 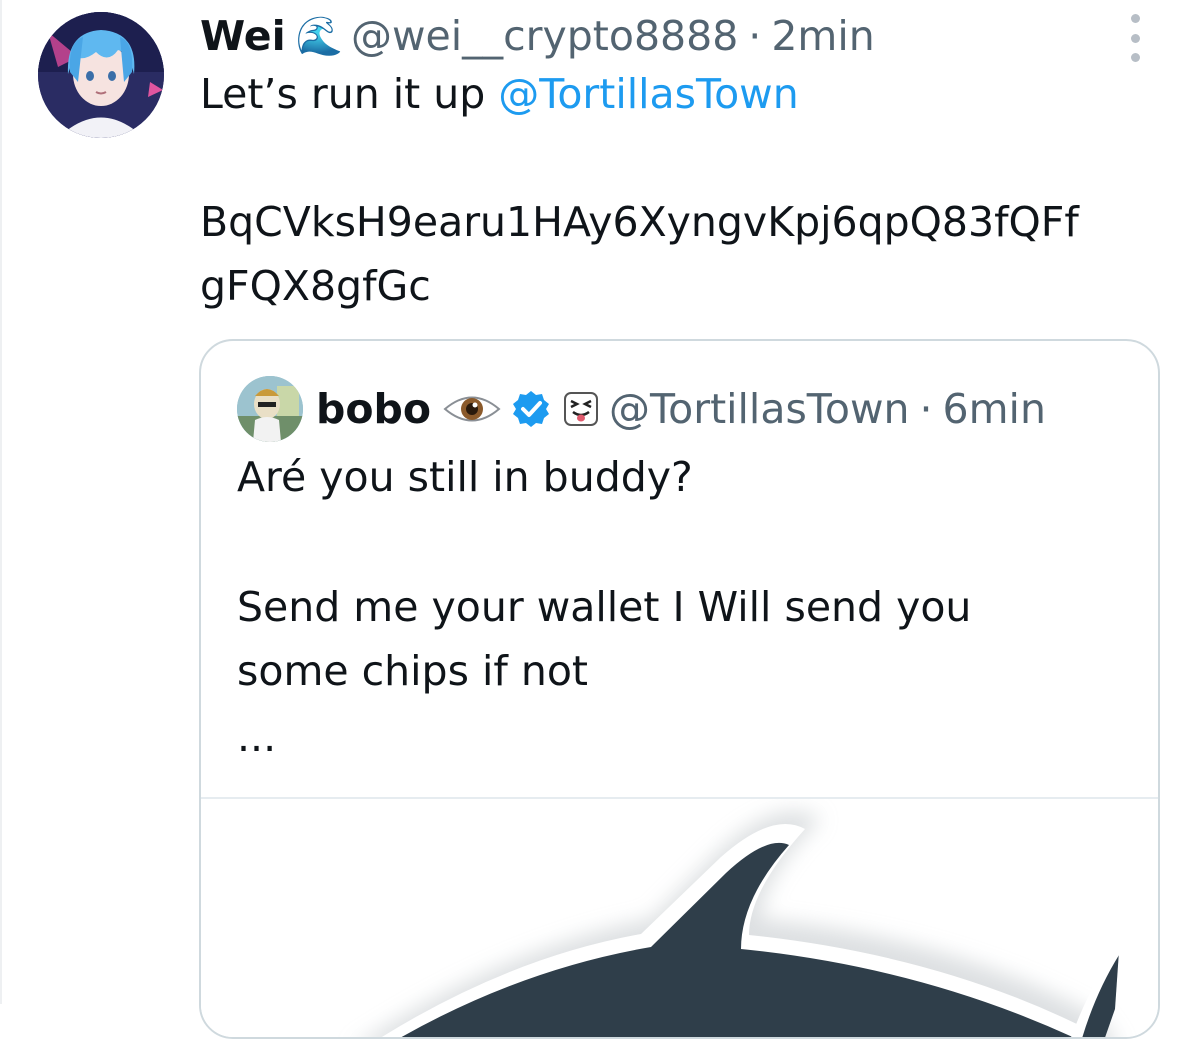 What do you see at coordinates (994, 409) in the screenshot?
I see `quoted-tweet-time: 6min` at bounding box center [994, 409].